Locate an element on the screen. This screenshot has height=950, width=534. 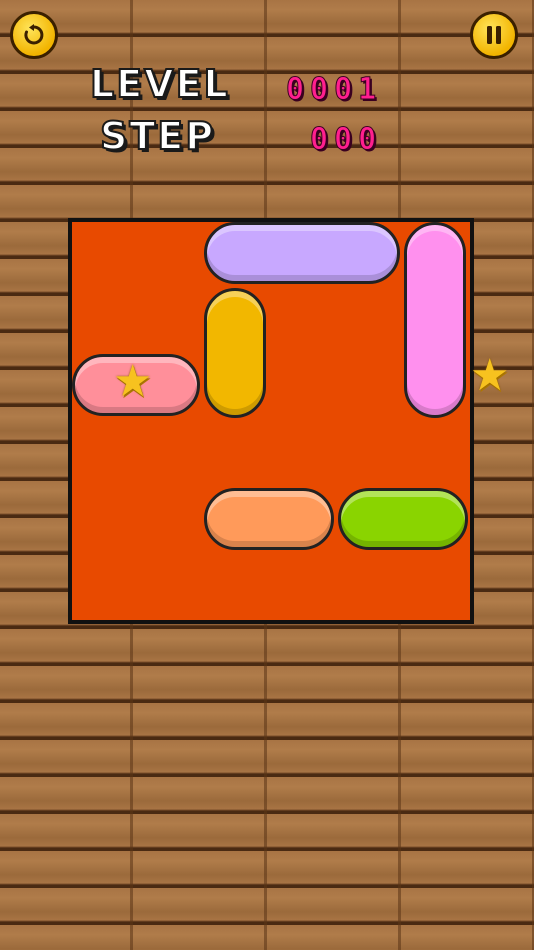
exit-star-icon: ★ is located at coordinates (490, 375).